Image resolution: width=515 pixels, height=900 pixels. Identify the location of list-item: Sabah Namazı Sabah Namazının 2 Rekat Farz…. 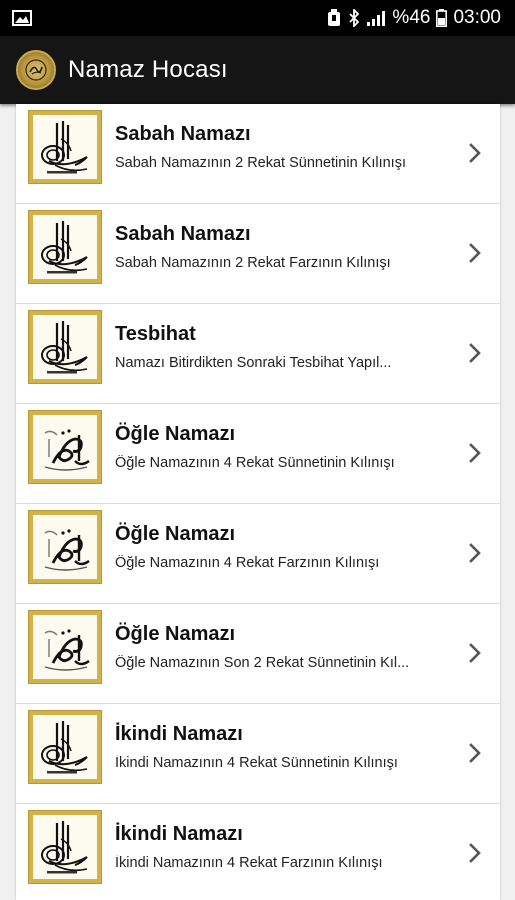
(258, 254).